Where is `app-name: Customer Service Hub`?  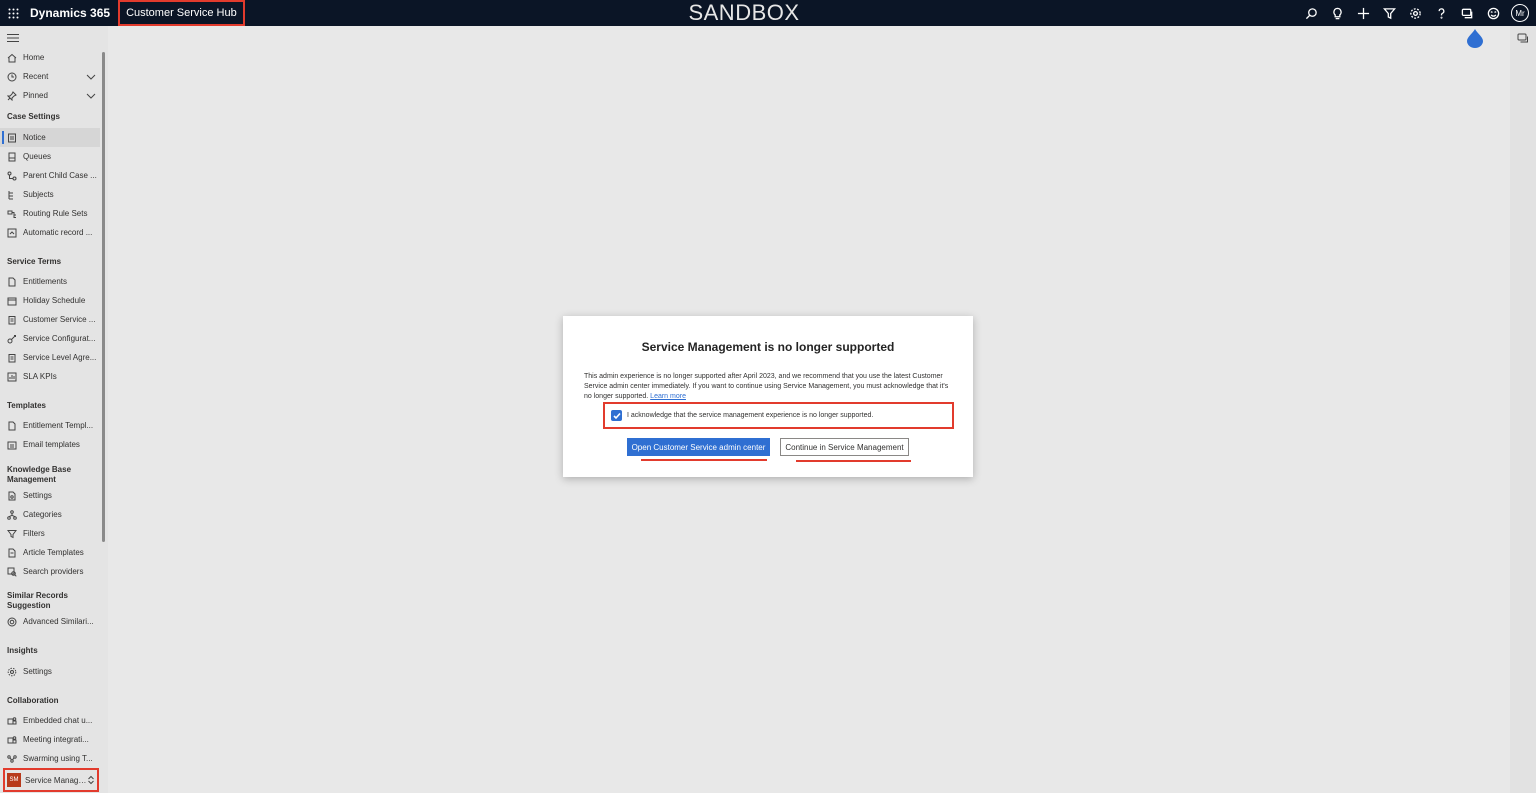
app-name: Customer Service Hub is located at coordinates (181, 13).